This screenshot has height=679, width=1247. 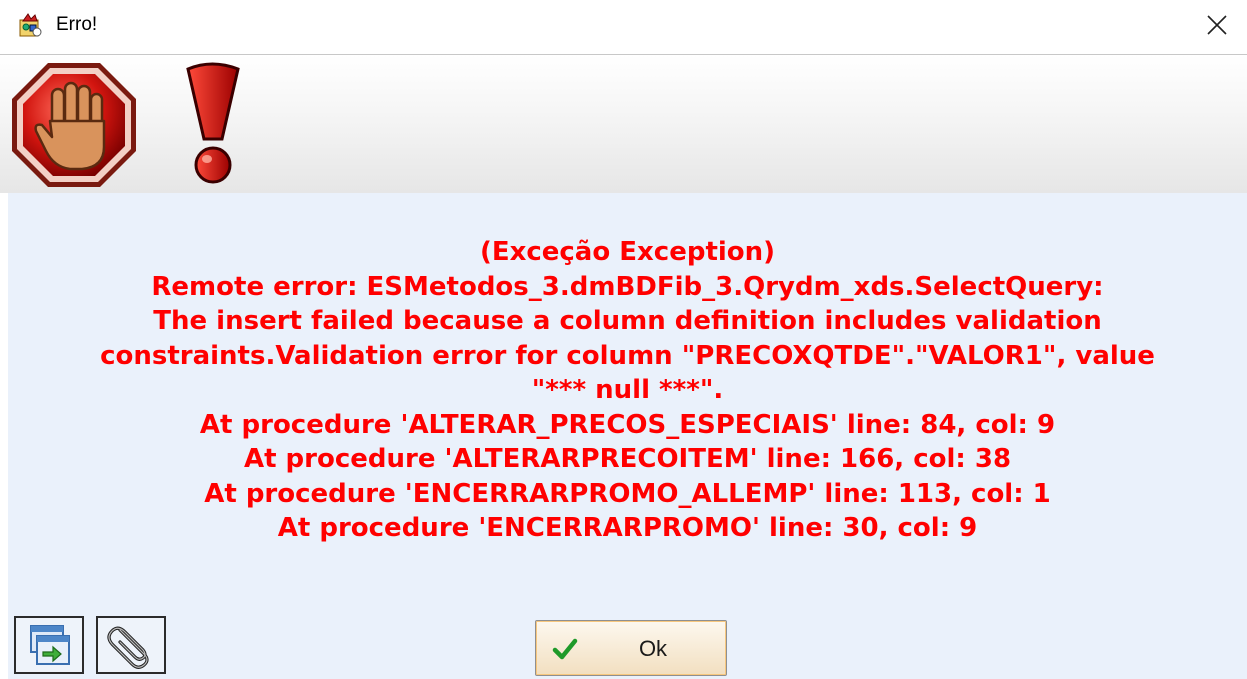 I want to click on message-line: "*** null ***"., so click(x=627, y=390).